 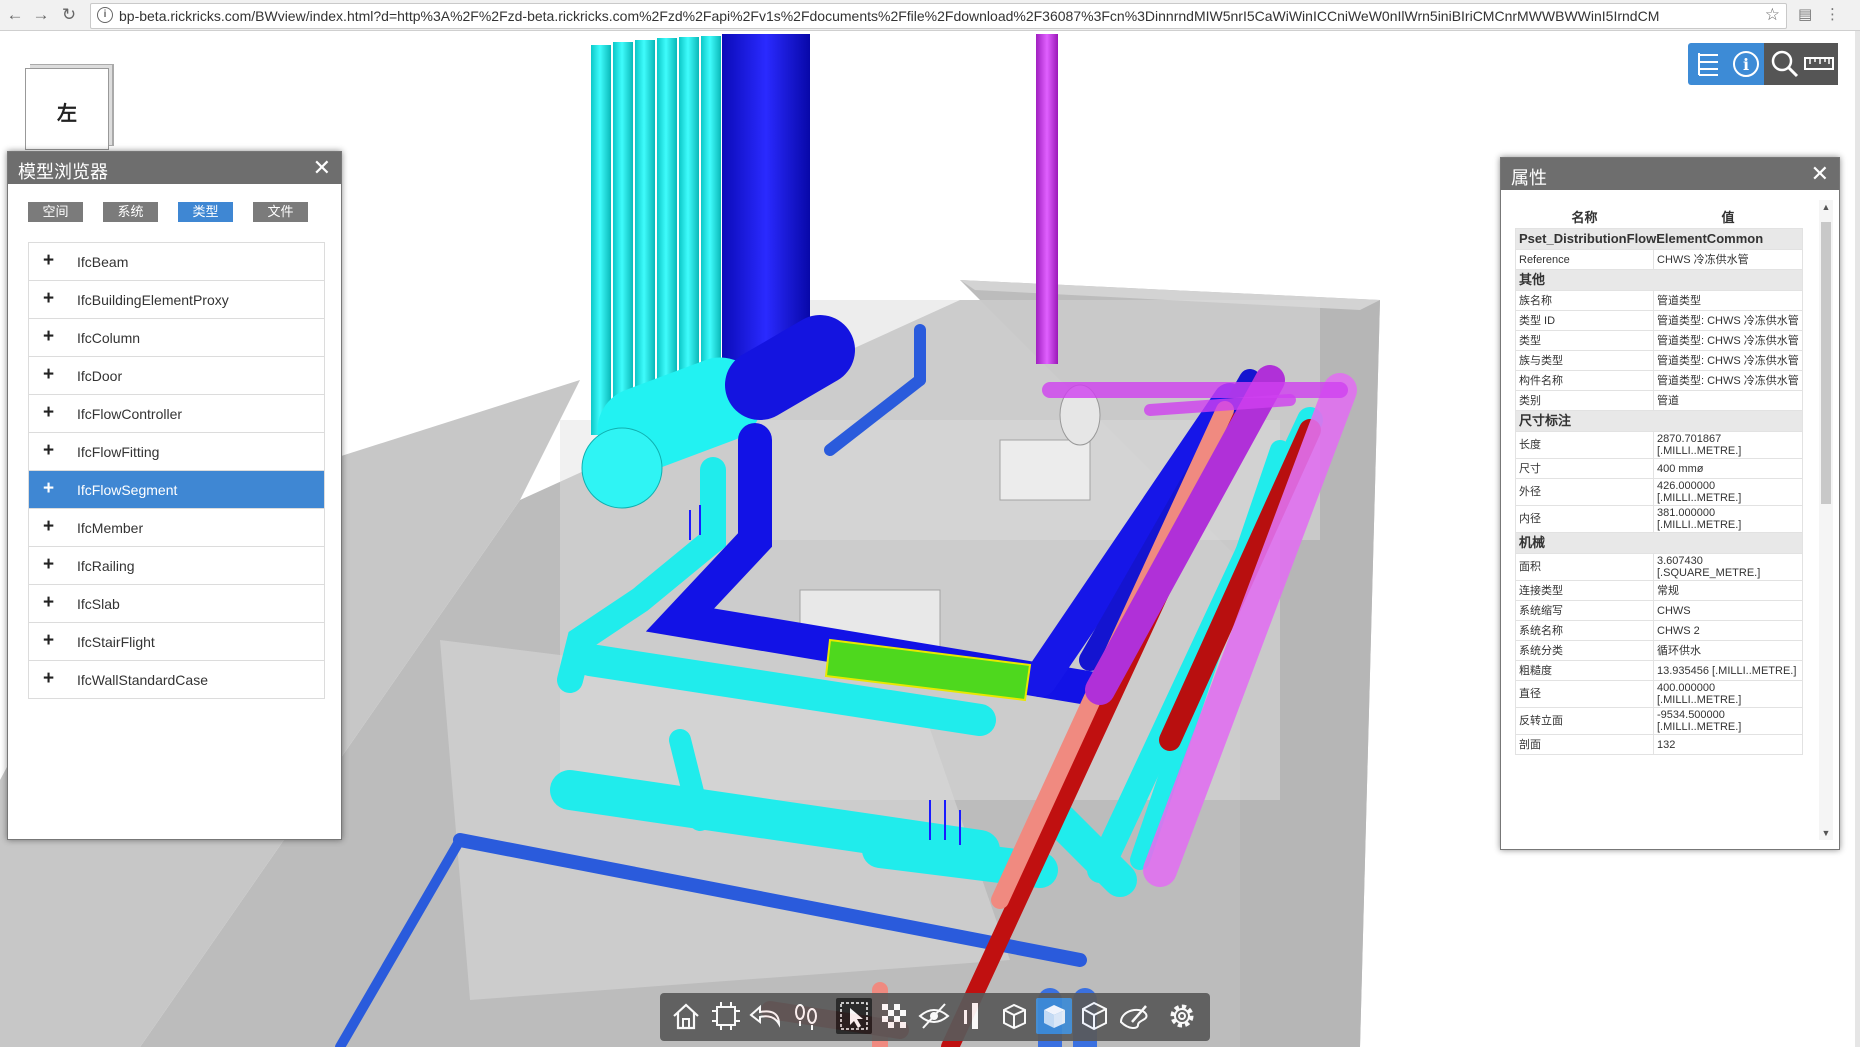 What do you see at coordinates (1772, 15) in the screenshot?
I see `bookmark-star-icon: ☆` at bounding box center [1772, 15].